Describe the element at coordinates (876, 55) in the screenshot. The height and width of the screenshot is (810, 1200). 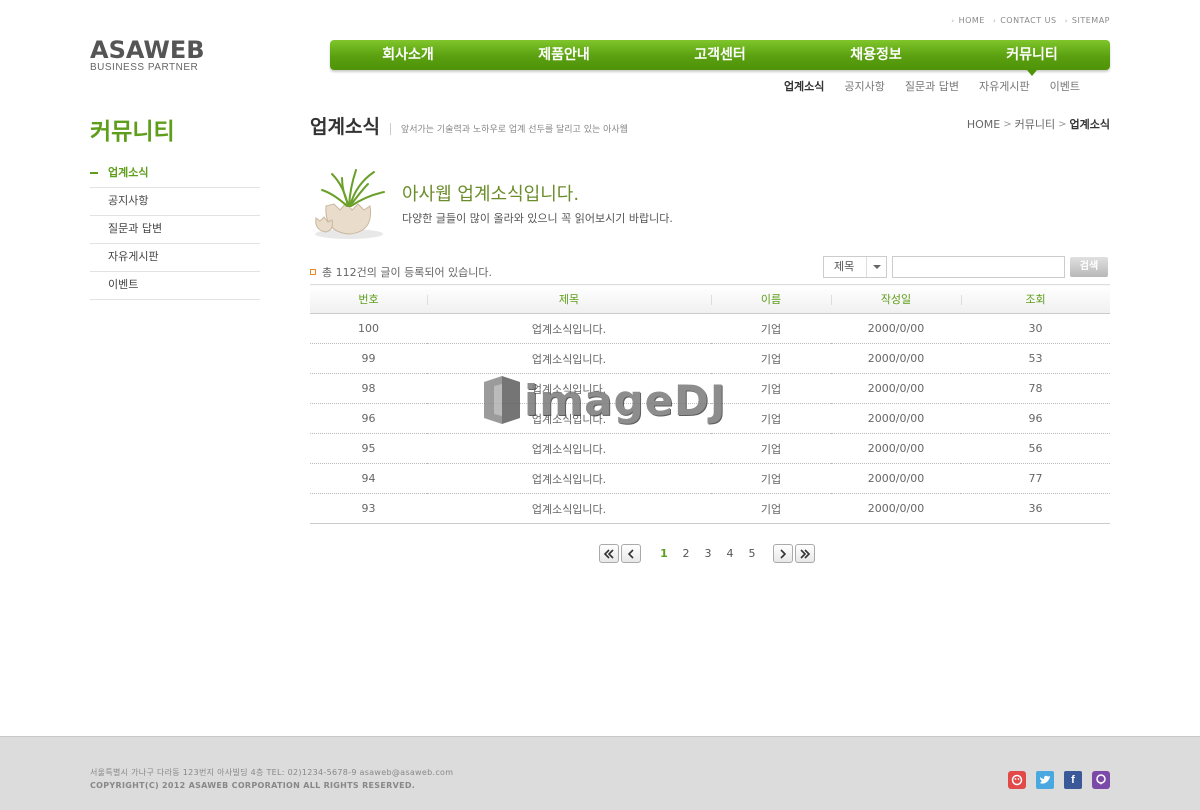
I see `gnb-item-recruit: 채용정보` at that location.